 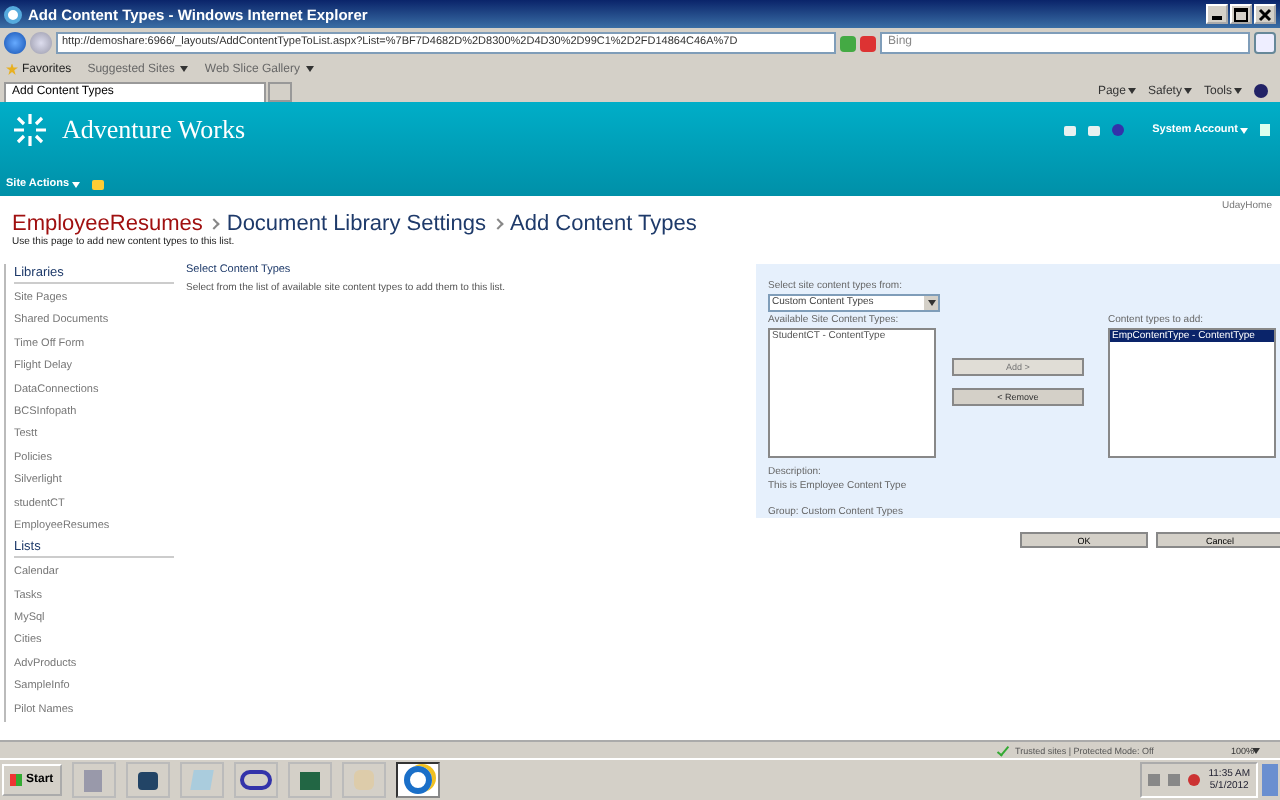 I want to click on minimize-button, so click(x=1217, y=14).